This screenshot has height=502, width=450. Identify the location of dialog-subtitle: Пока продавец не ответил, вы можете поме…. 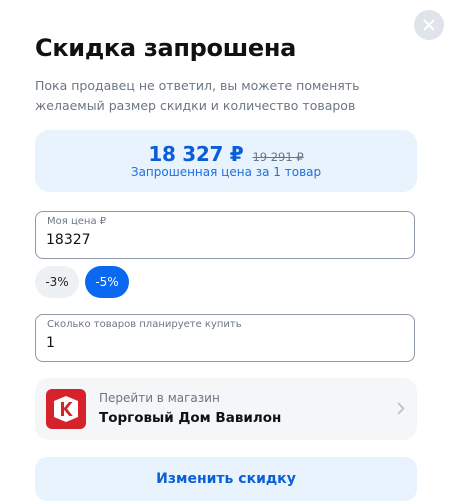
(197, 95).